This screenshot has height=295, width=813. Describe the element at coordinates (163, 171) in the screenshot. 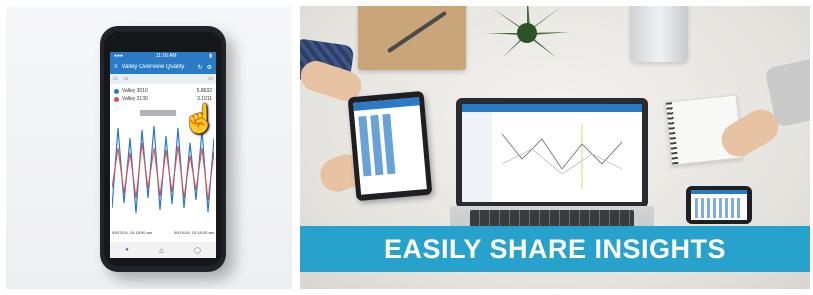

I see `series-line-red` at that location.